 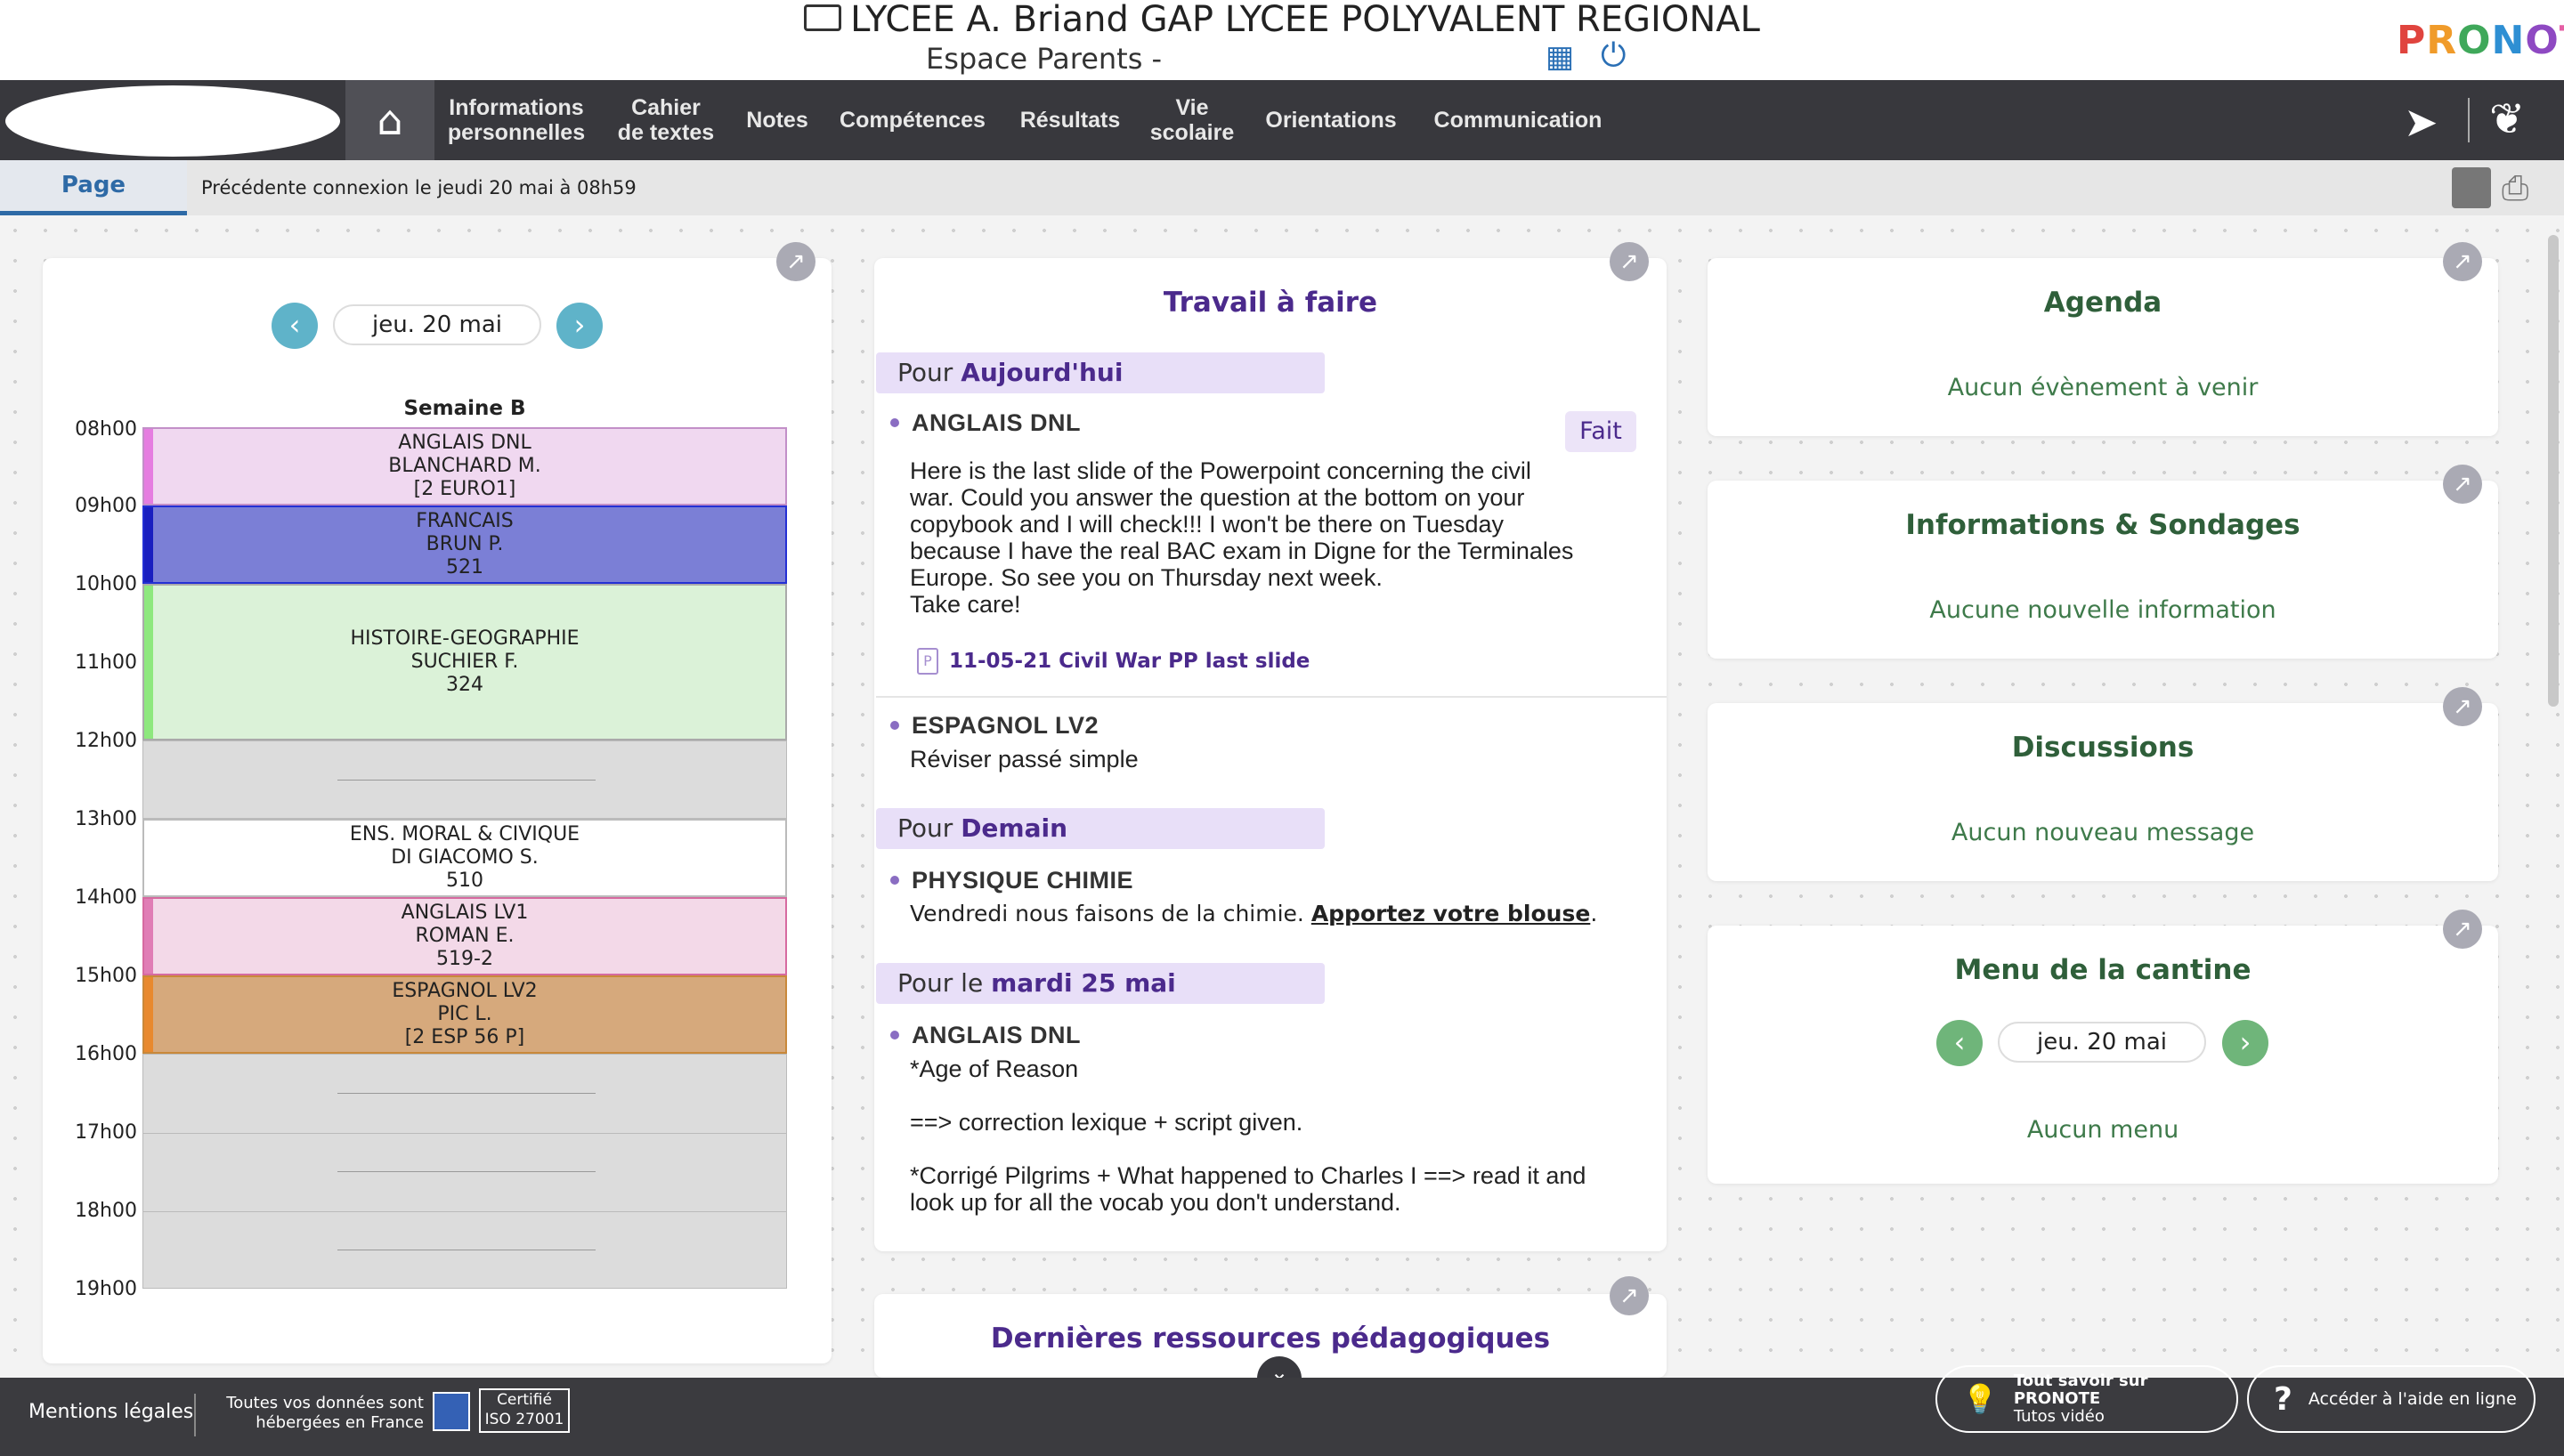 What do you see at coordinates (665, 120) in the screenshot?
I see `nav-cahier-de-textes: Cahier de textes` at bounding box center [665, 120].